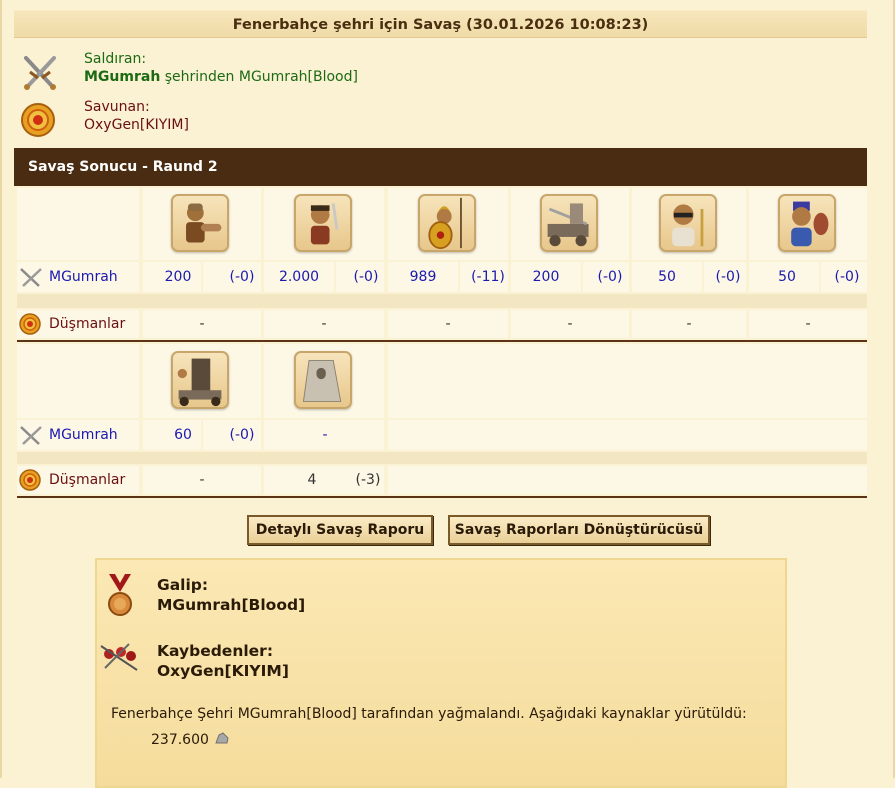 This screenshot has height=788, width=895. I want to click on unit-count: 60, so click(183, 435).